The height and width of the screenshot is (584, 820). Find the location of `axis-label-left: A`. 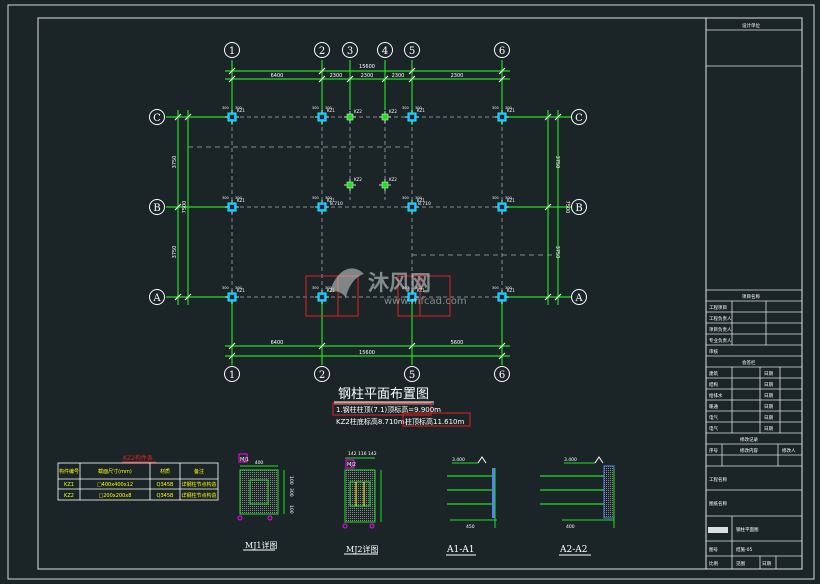

axis-label-left: A is located at coordinates (156, 298).